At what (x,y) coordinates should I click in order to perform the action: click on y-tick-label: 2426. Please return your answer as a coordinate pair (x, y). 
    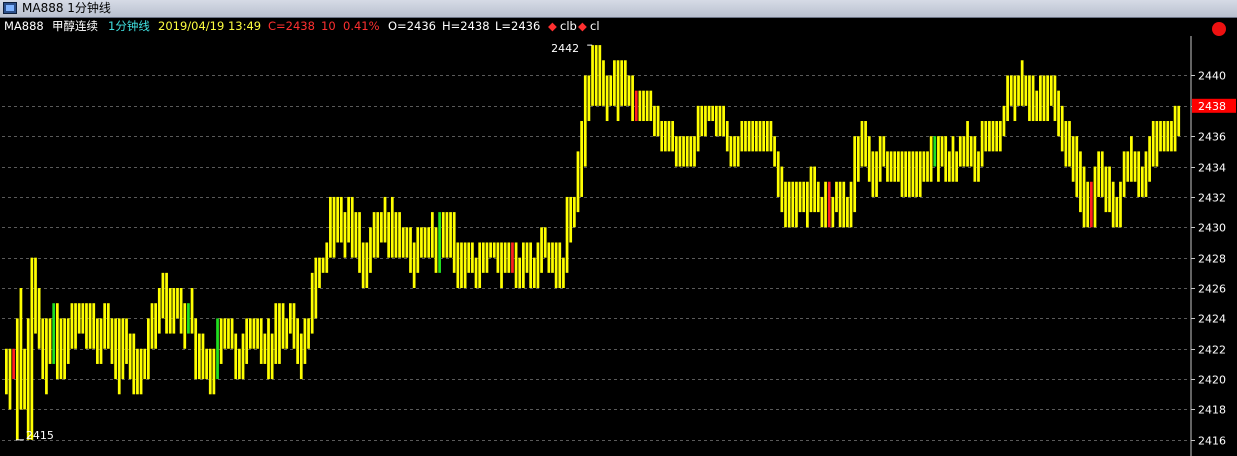
    Looking at the image, I should click on (1212, 289).